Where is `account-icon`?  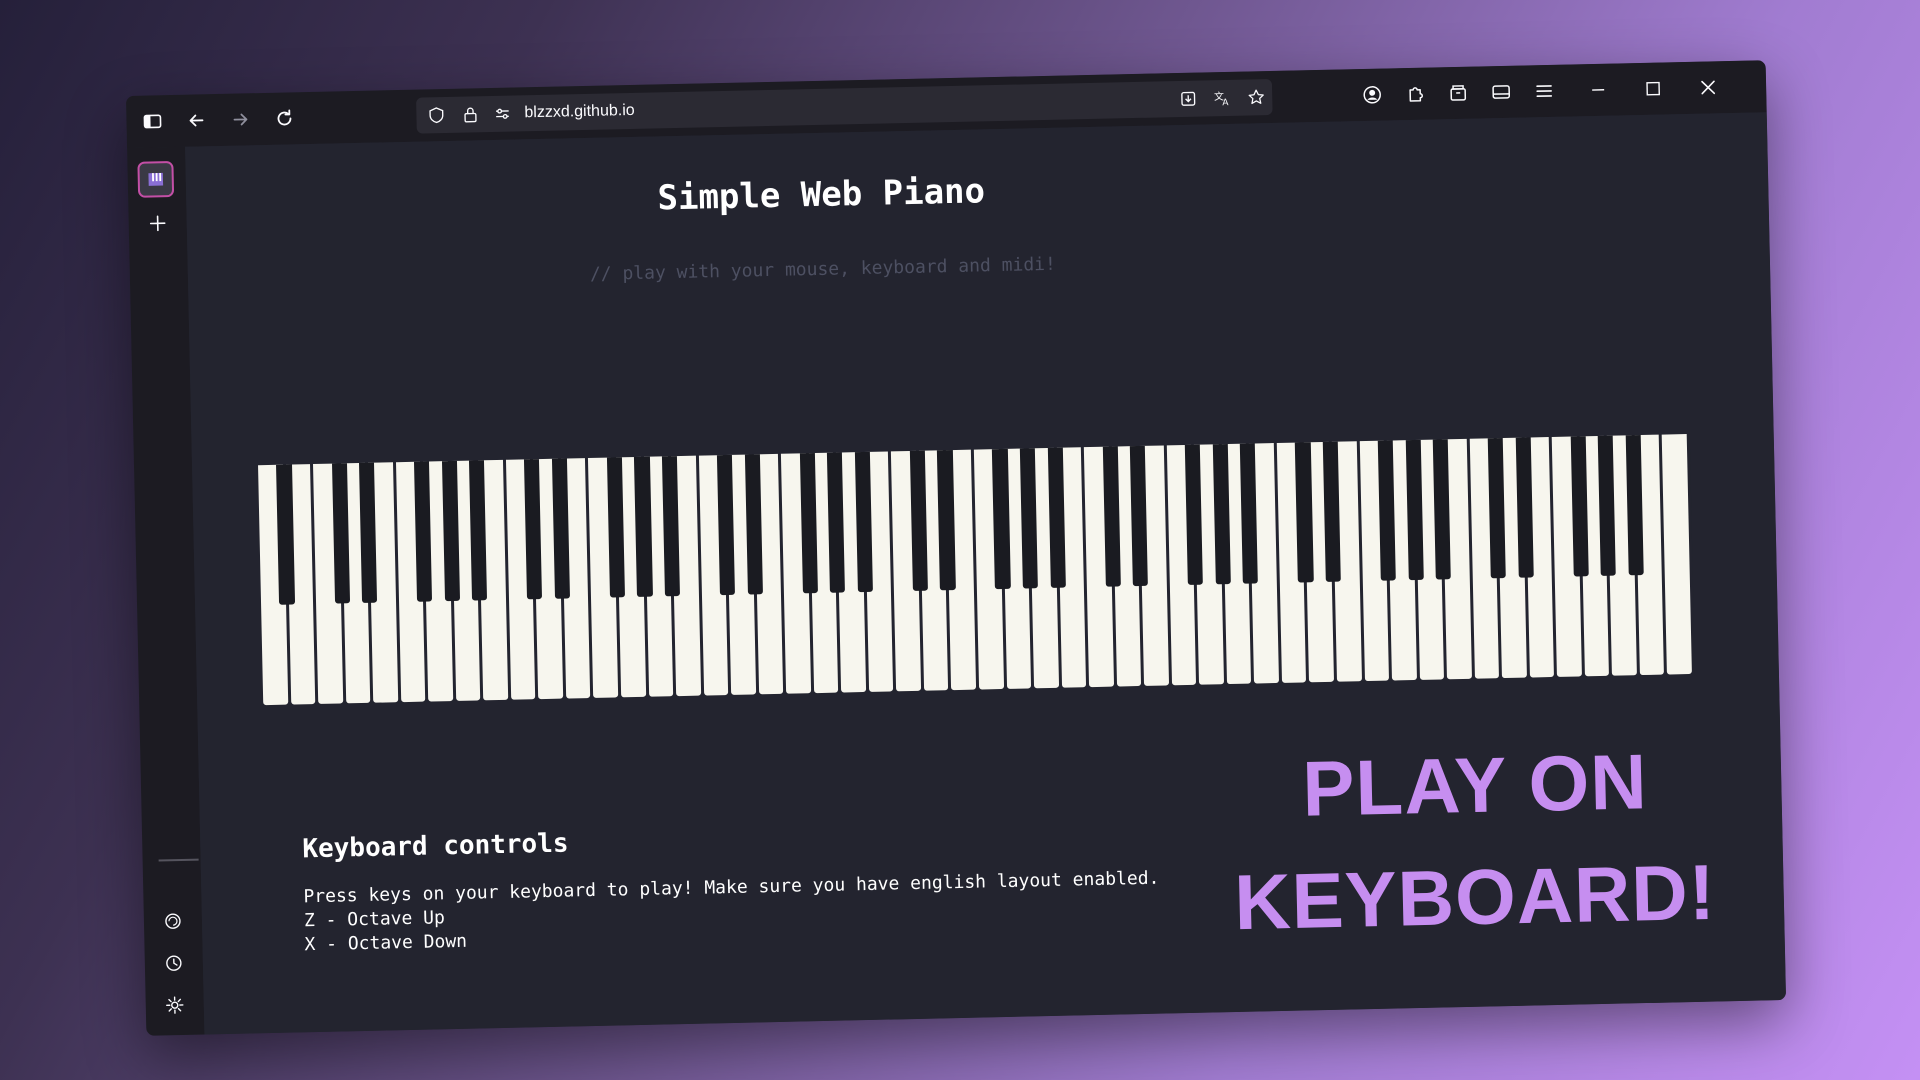 account-icon is located at coordinates (1372, 94).